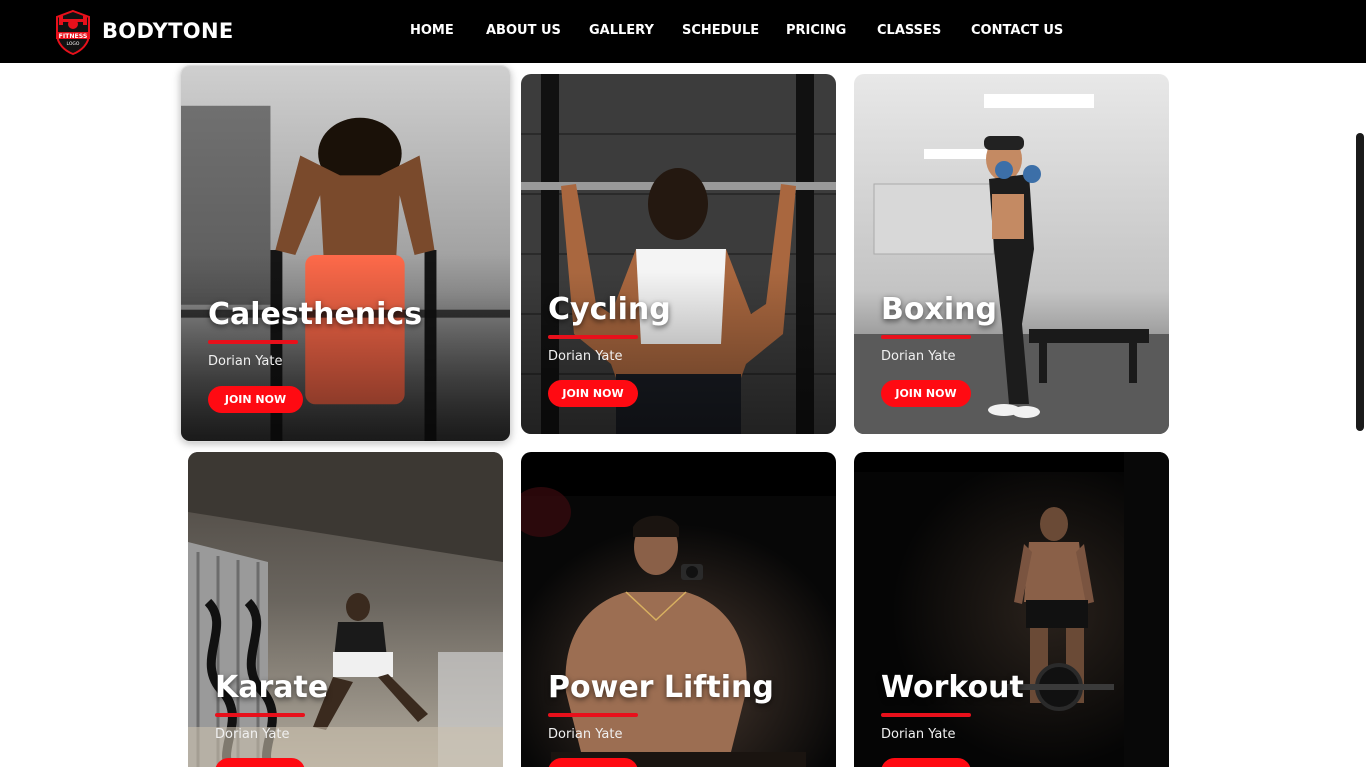  Describe the element at coordinates (678, 254) in the screenshot. I see `class-card-cycling: Cycling Dorian Yate JOIN NOW` at that location.